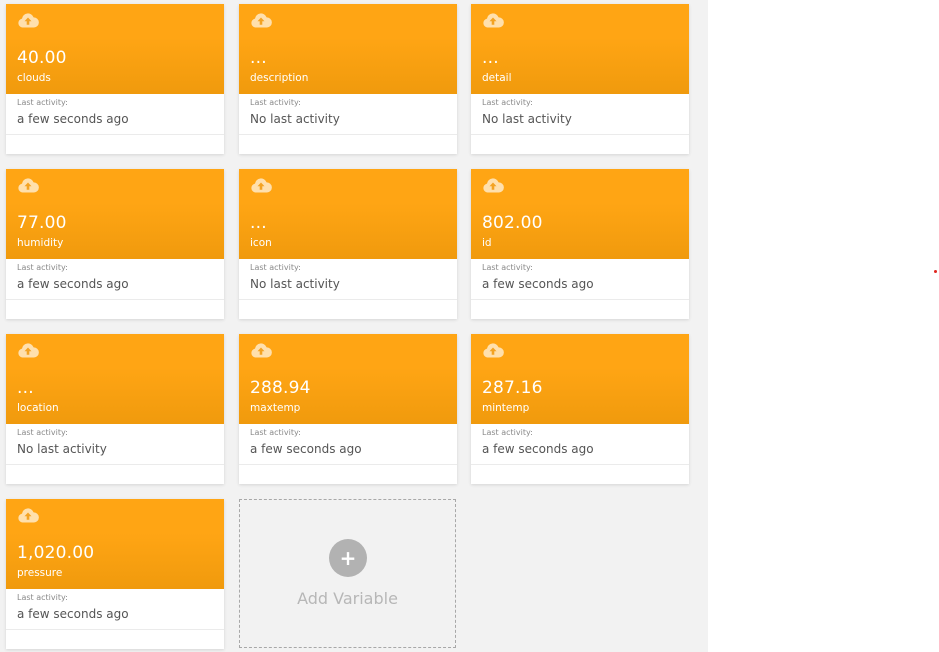 Image resolution: width=939 pixels, height=652 pixels. Describe the element at coordinates (580, 214) in the screenshot. I see `variable-card-header: 802.00 id` at that location.